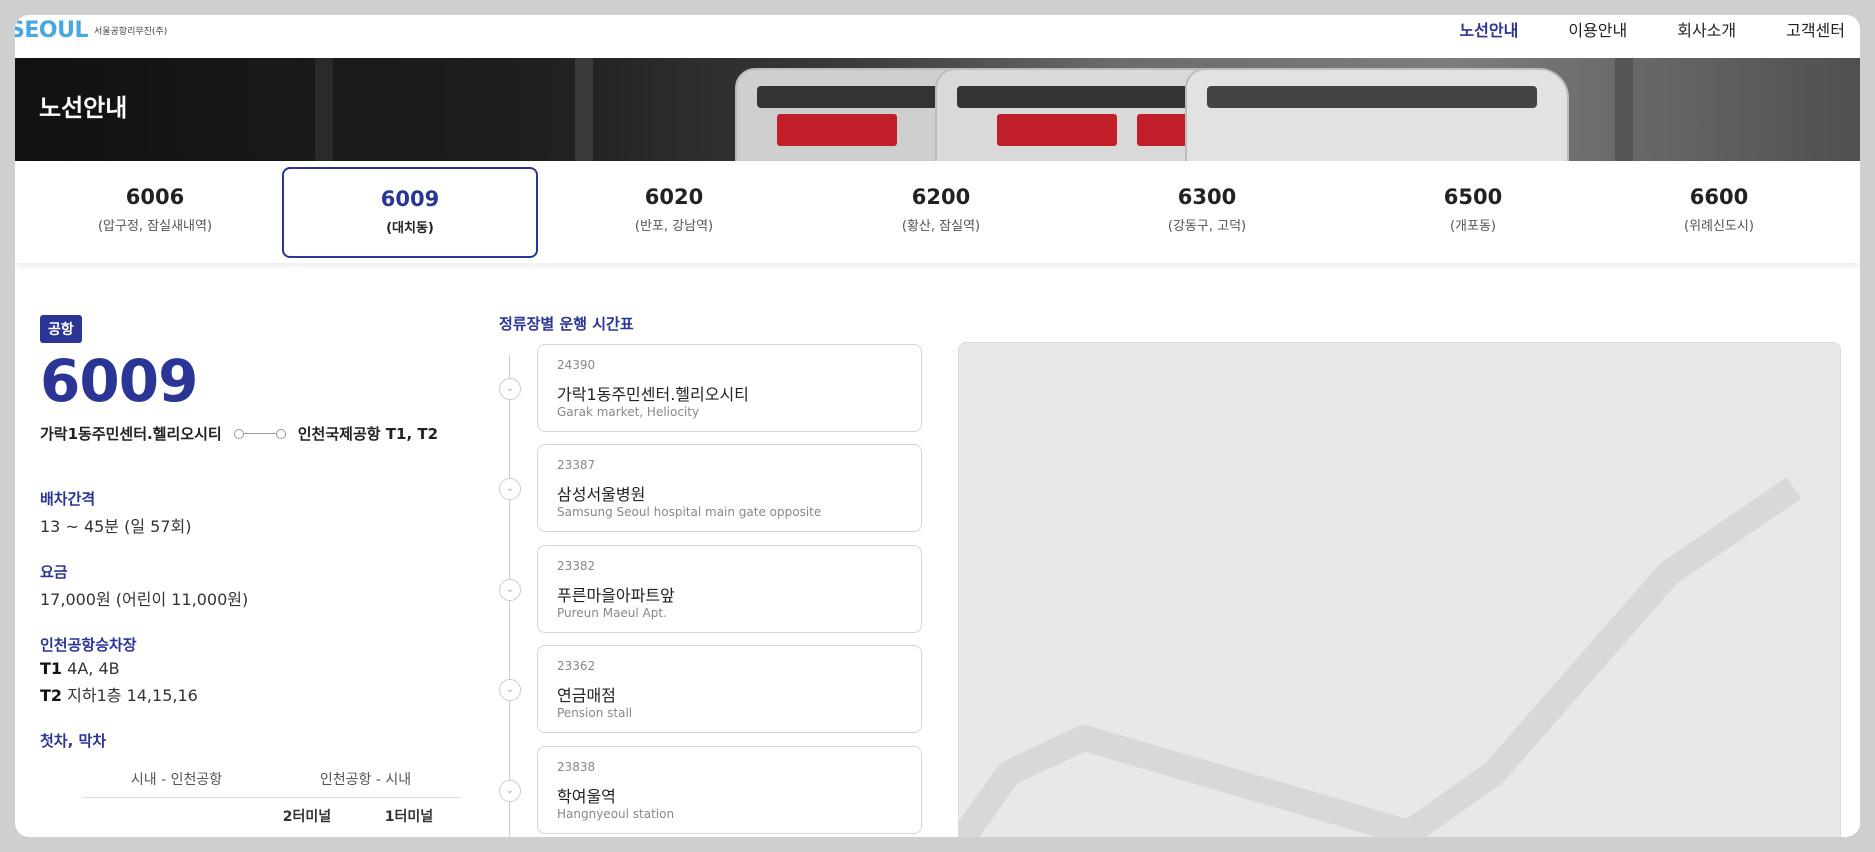  Describe the element at coordinates (130, 31) in the screenshot. I see `logo-subtitle: 서울공항리무진(주)` at that location.